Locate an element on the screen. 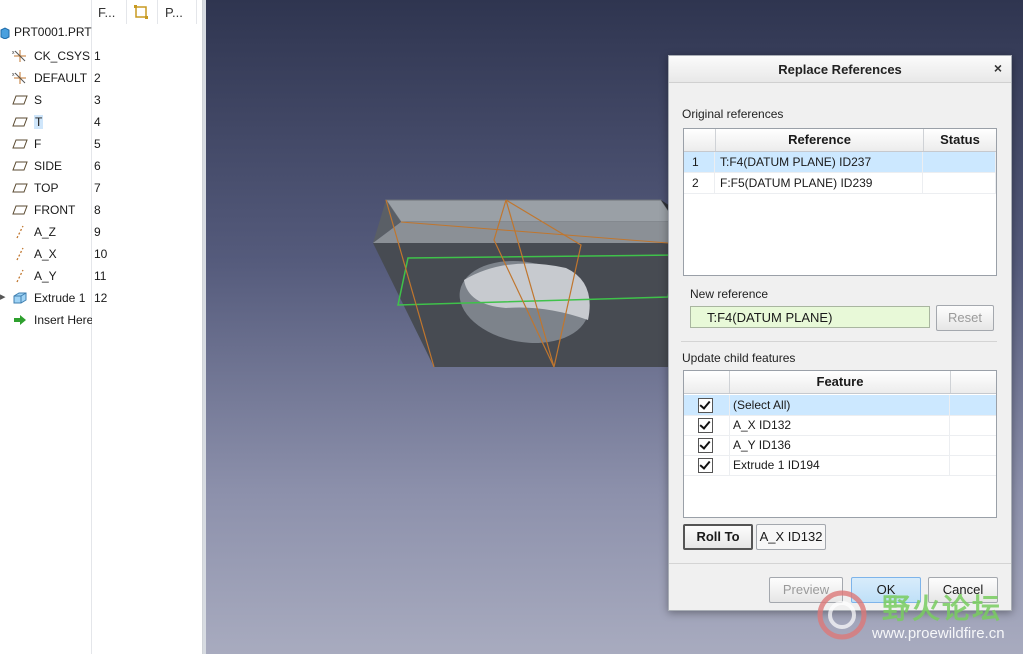 This screenshot has height=654, width=1023. tree-item-label: S is located at coordinates (38, 100).